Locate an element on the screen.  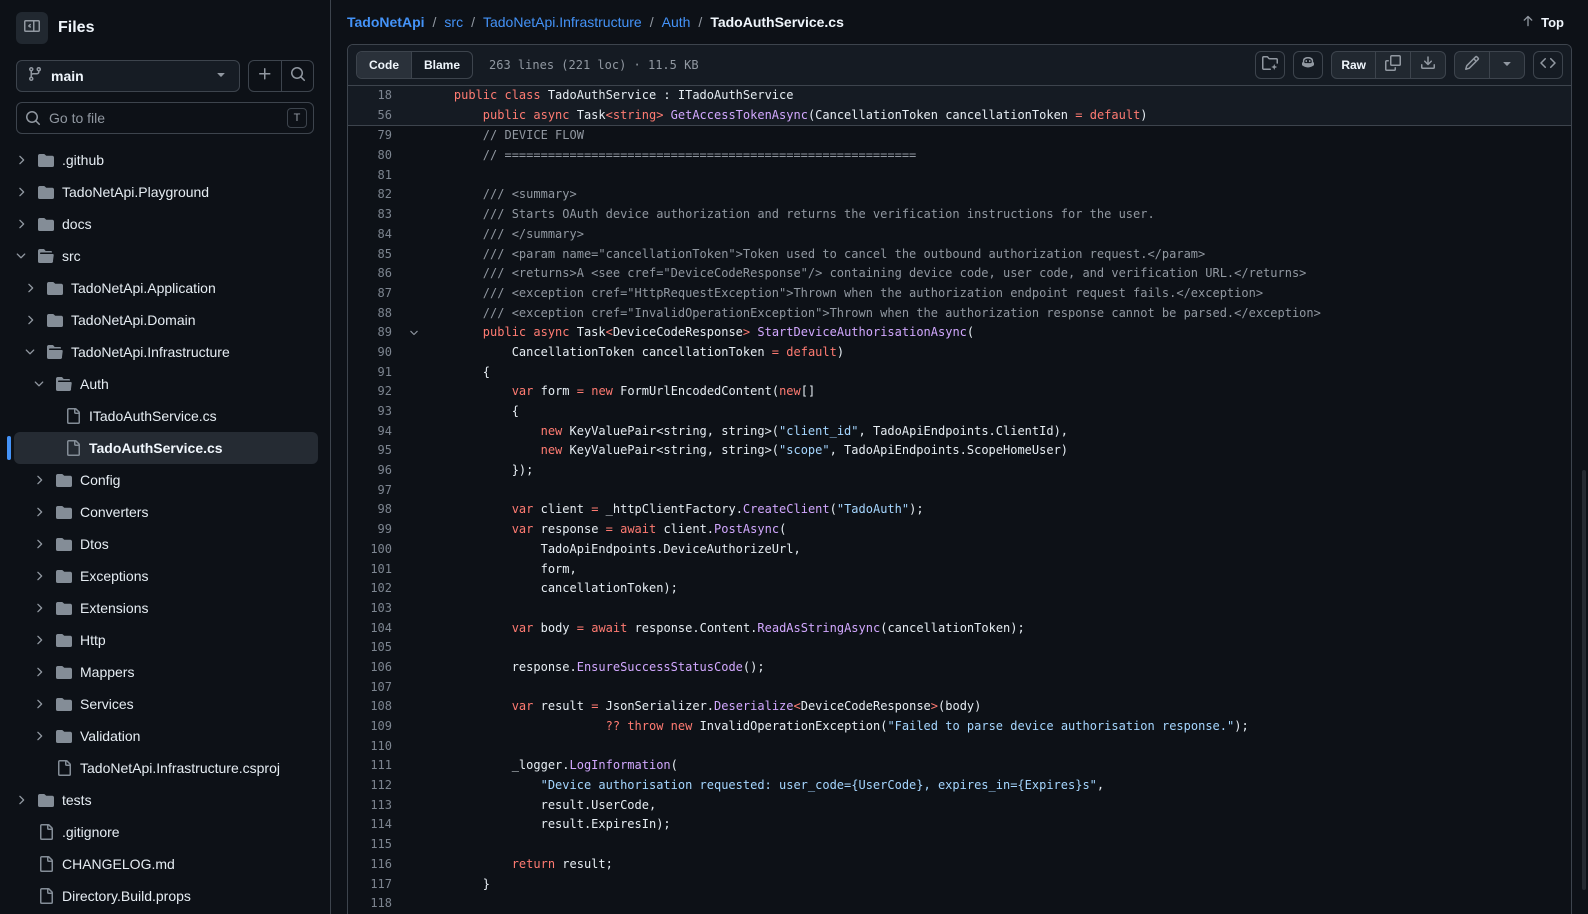
tree-item-services: Services is located at coordinates (166, 704).